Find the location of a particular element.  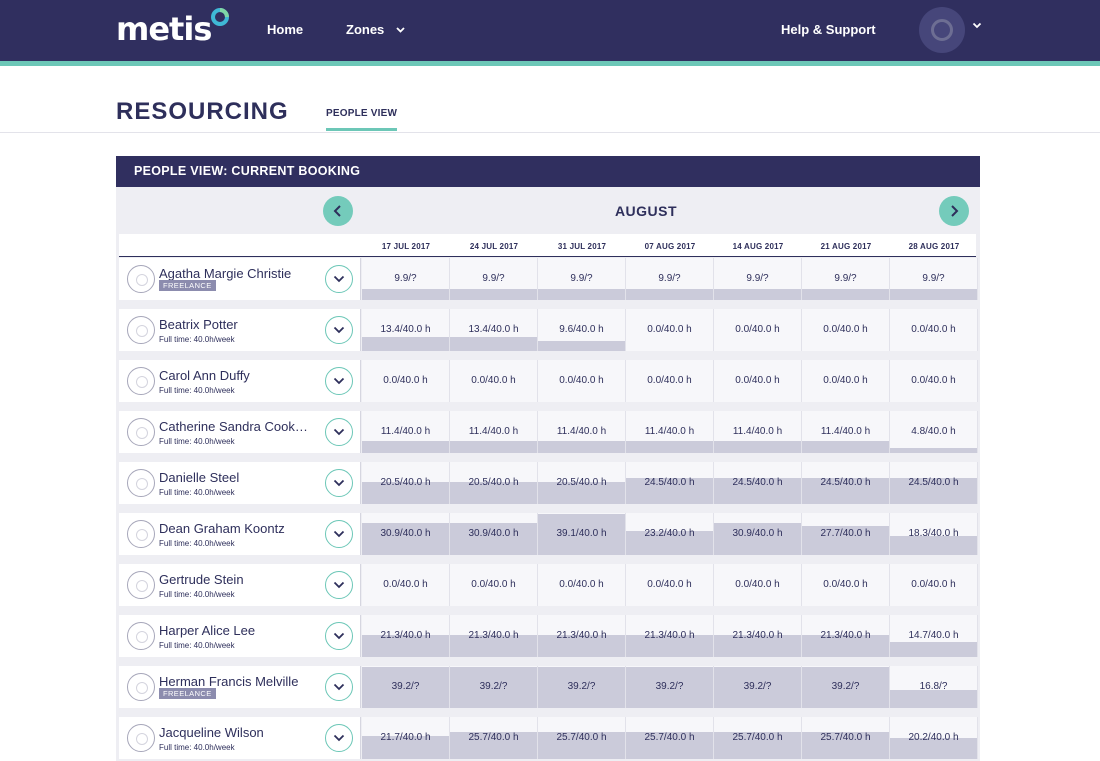

tab-people-view: PEOPLE VIEW is located at coordinates (362, 119).